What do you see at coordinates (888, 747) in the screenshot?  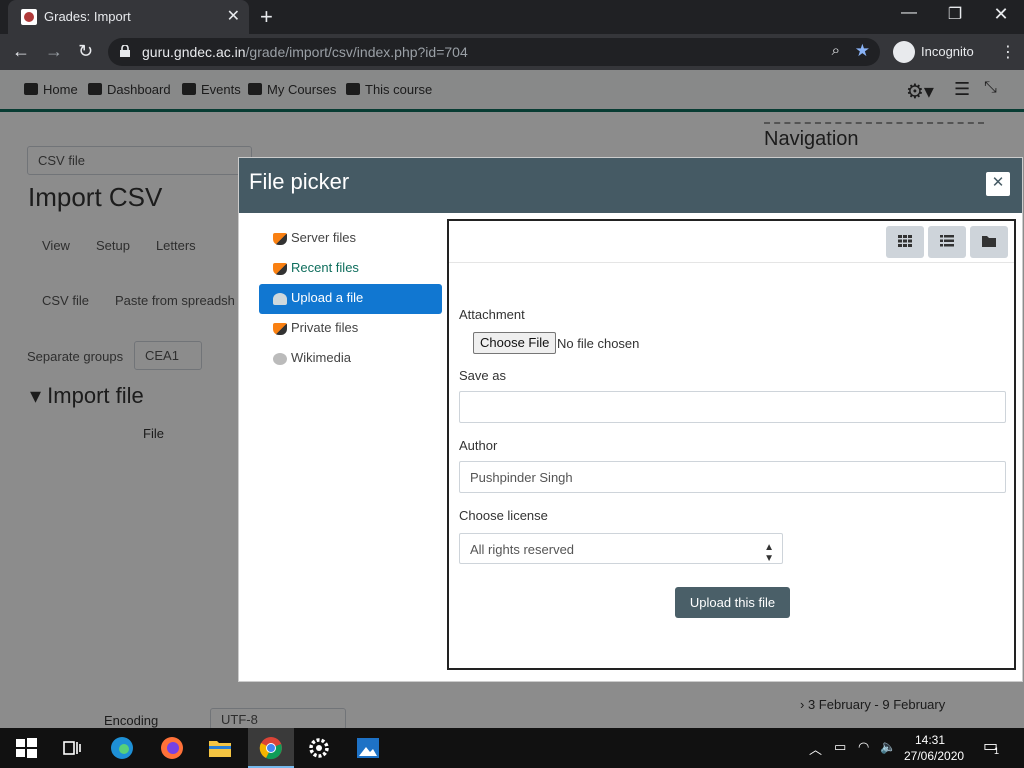 I see `volume-icon: 🔈` at bounding box center [888, 747].